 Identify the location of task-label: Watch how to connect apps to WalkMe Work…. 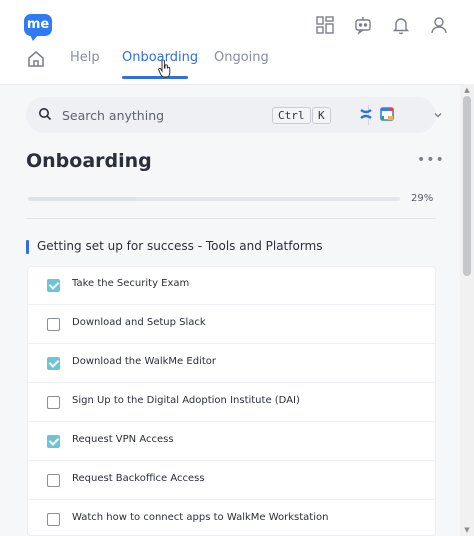
(200, 517).